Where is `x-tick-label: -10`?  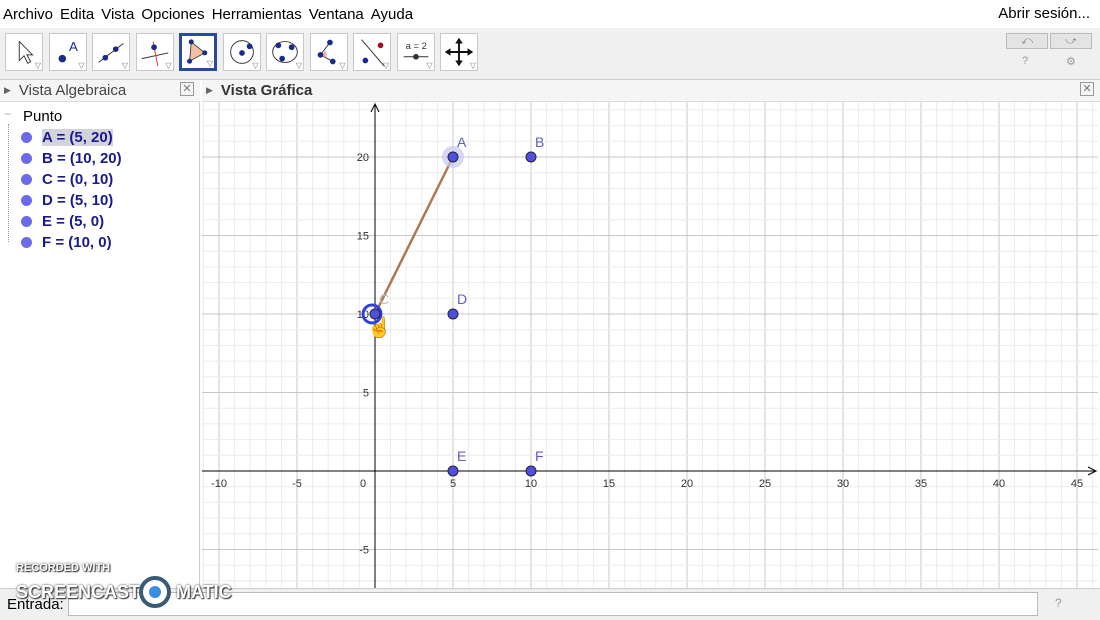 x-tick-label: -10 is located at coordinates (219, 484).